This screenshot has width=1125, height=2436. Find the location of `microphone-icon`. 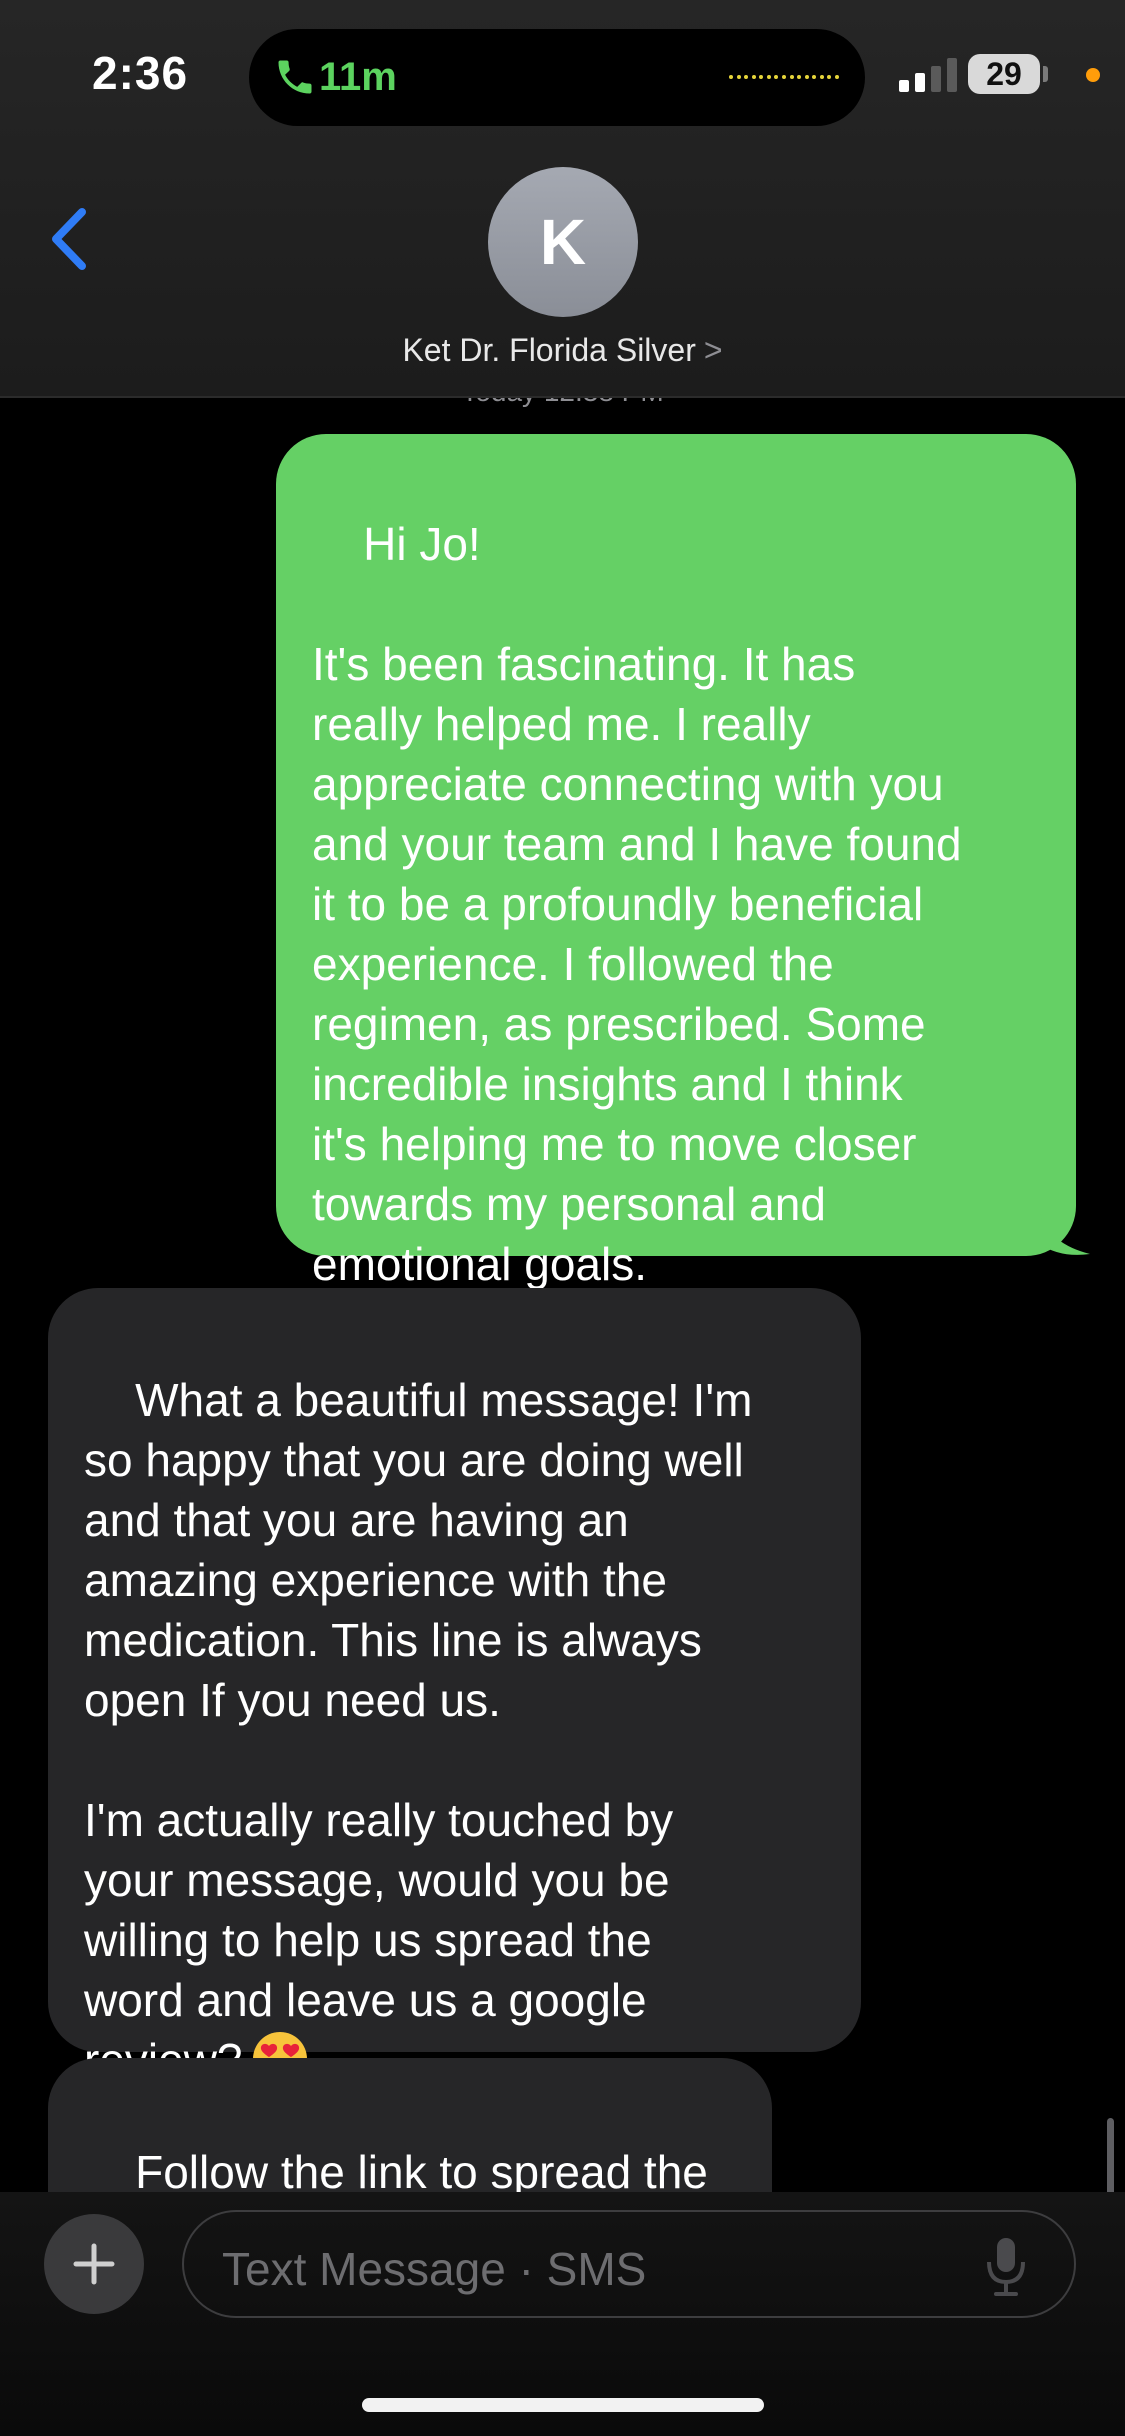

microphone-icon is located at coordinates (1006, 2266).